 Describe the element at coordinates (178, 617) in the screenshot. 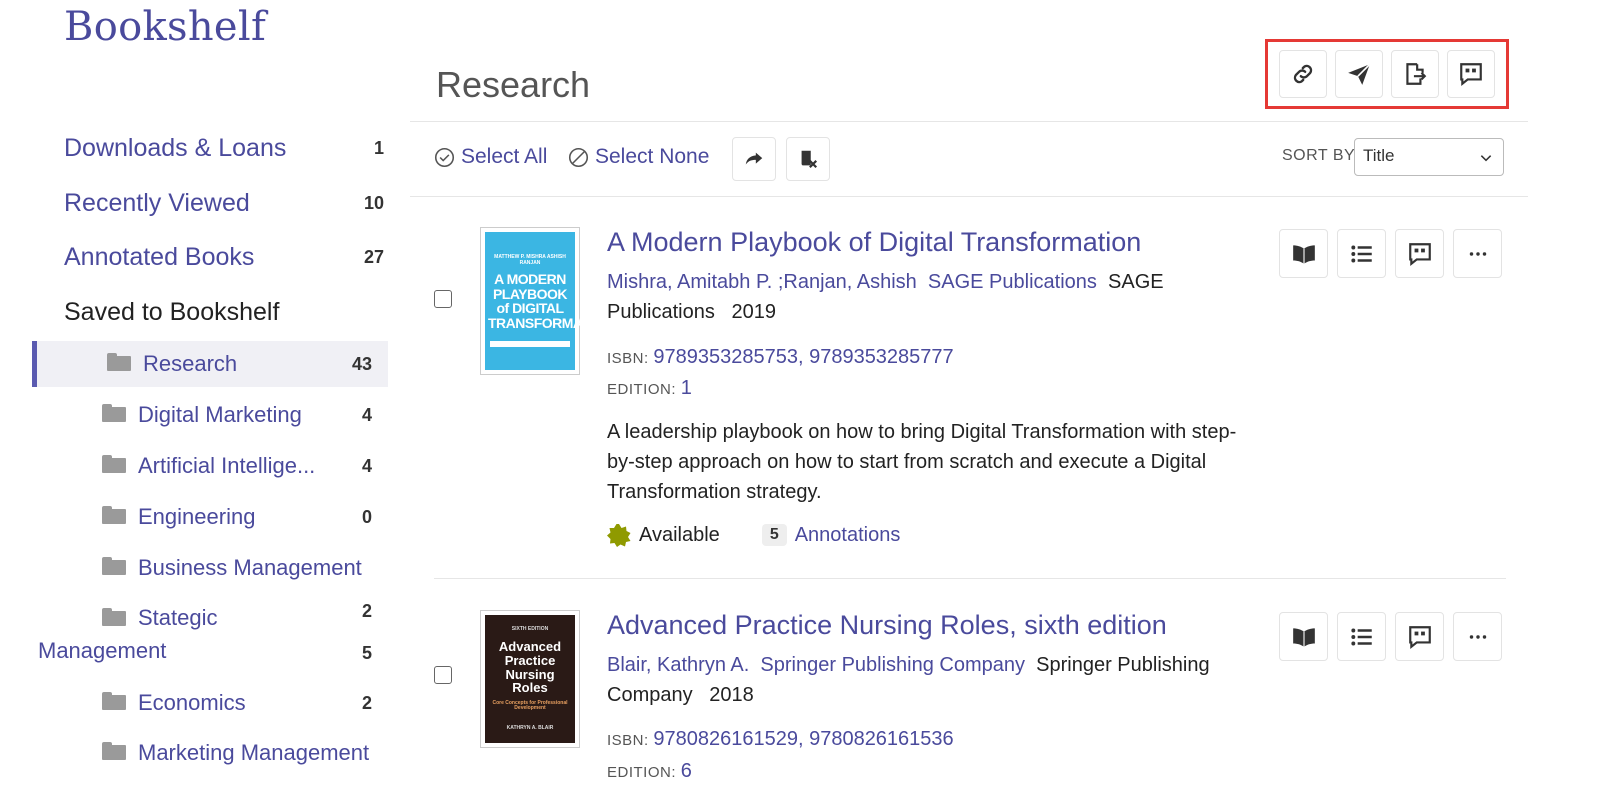

I see `folder-label: Stategic` at that location.